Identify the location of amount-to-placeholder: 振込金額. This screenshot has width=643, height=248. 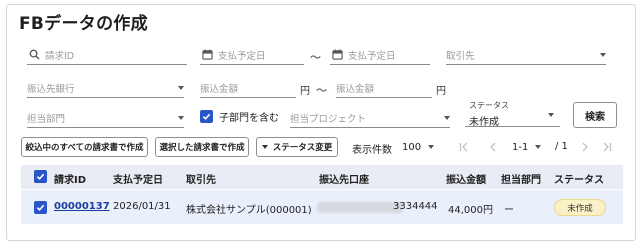
(355, 89).